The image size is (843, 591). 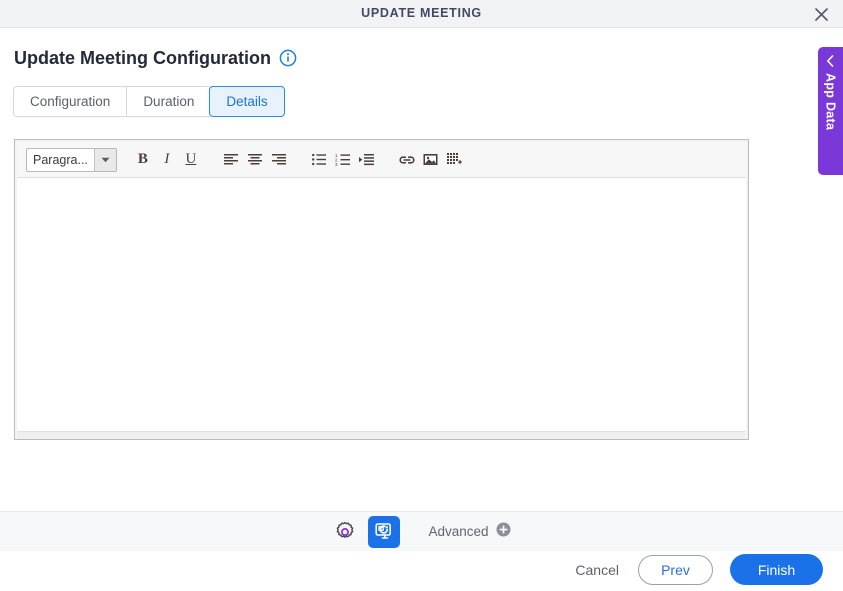 I want to click on align-center-button, so click(x=255, y=160).